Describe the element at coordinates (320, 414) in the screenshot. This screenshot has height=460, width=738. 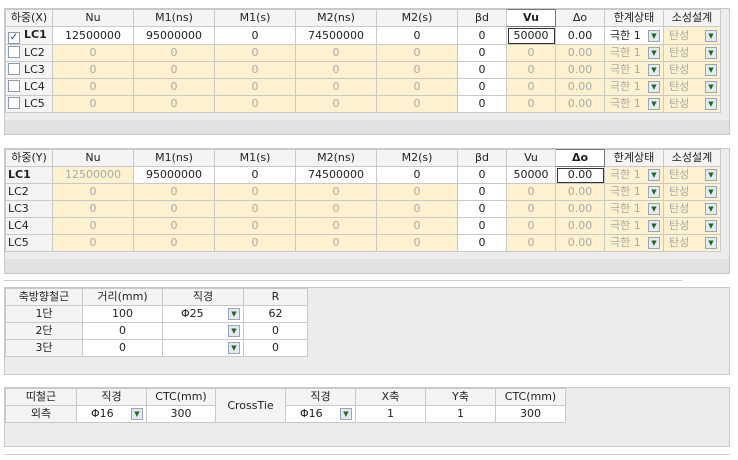
I see `cross-tie-diameter-dropdown: Φ16 ▼` at that location.